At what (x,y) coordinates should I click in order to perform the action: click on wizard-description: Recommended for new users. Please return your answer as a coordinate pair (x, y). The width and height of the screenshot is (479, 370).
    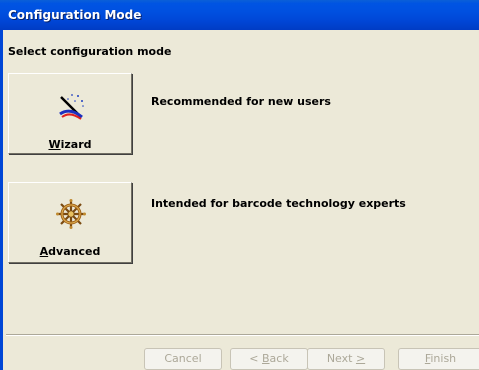
    Looking at the image, I should click on (241, 101).